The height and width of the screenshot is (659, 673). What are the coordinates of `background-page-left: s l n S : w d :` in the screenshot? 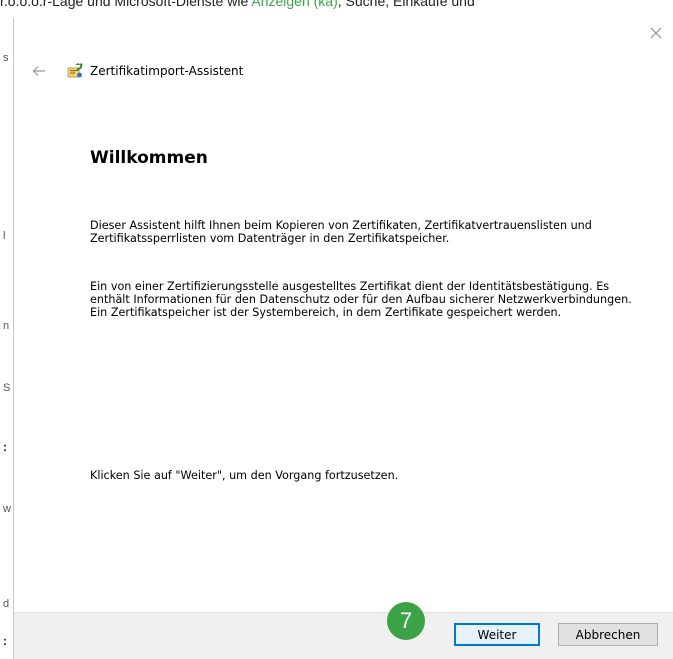 It's located at (6, 338).